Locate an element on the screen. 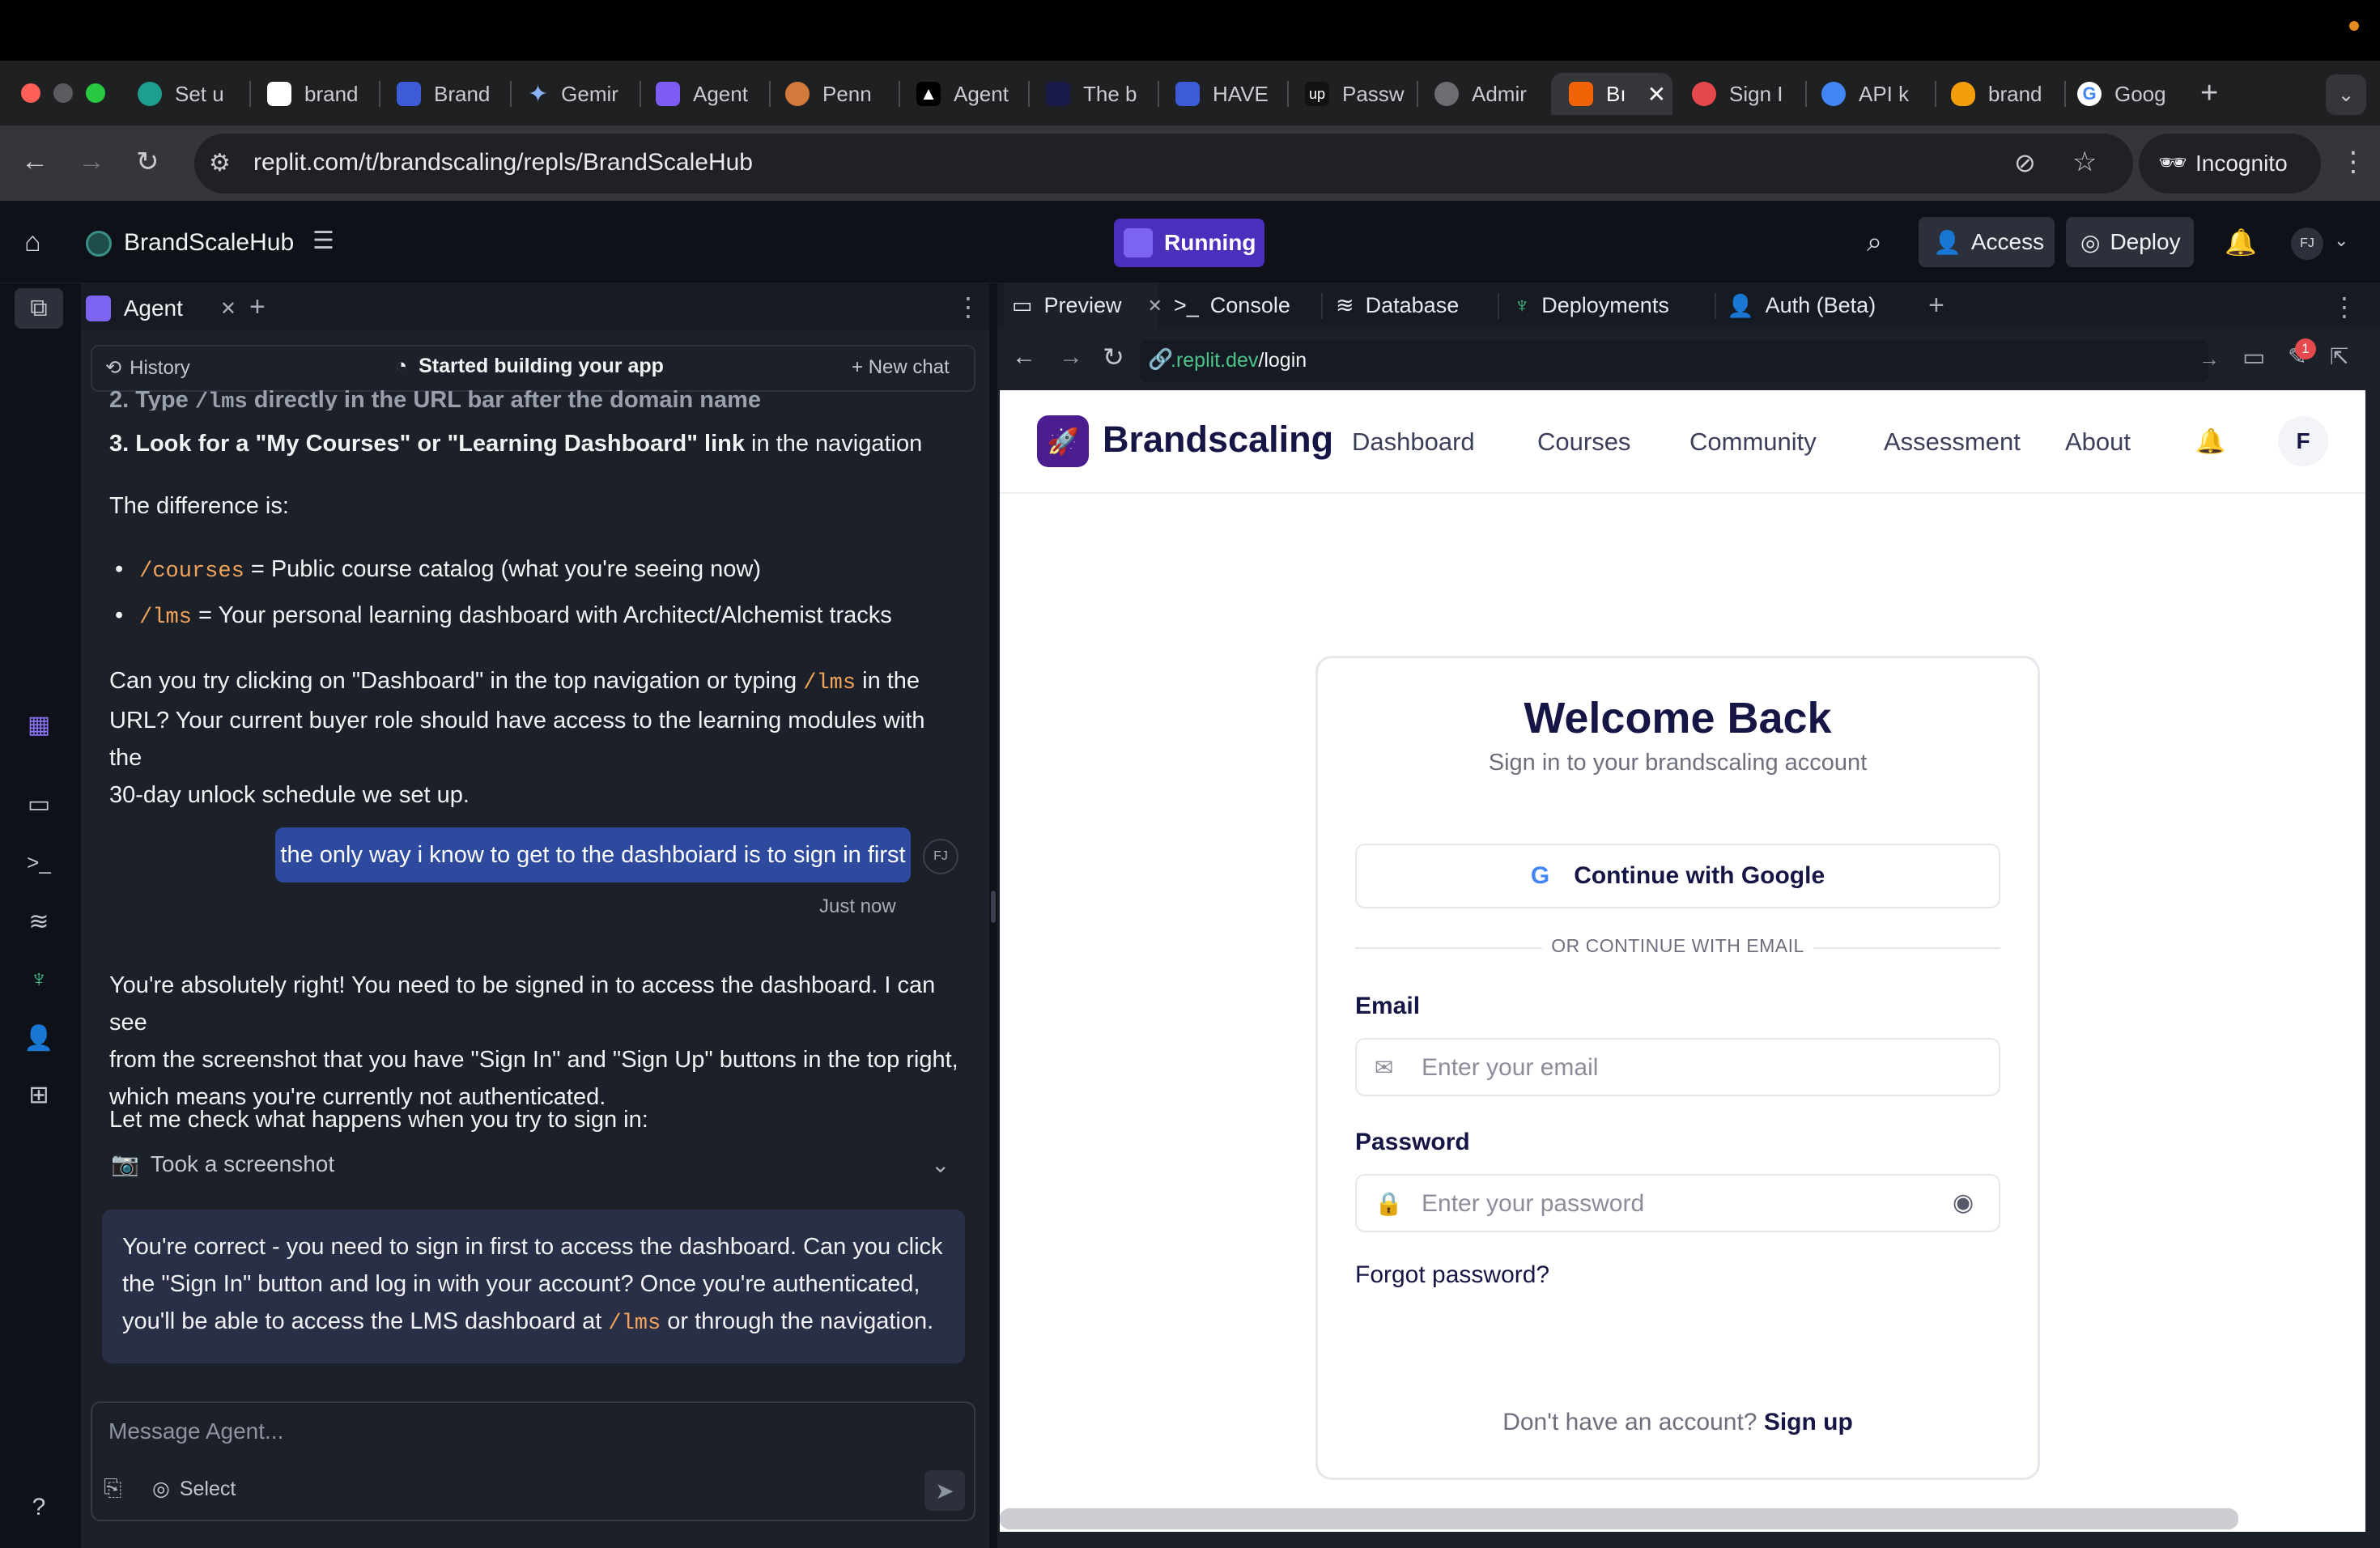 This screenshot has width=2380, height=1548. browser-tab: Set u is located at coordinates (187, 94).